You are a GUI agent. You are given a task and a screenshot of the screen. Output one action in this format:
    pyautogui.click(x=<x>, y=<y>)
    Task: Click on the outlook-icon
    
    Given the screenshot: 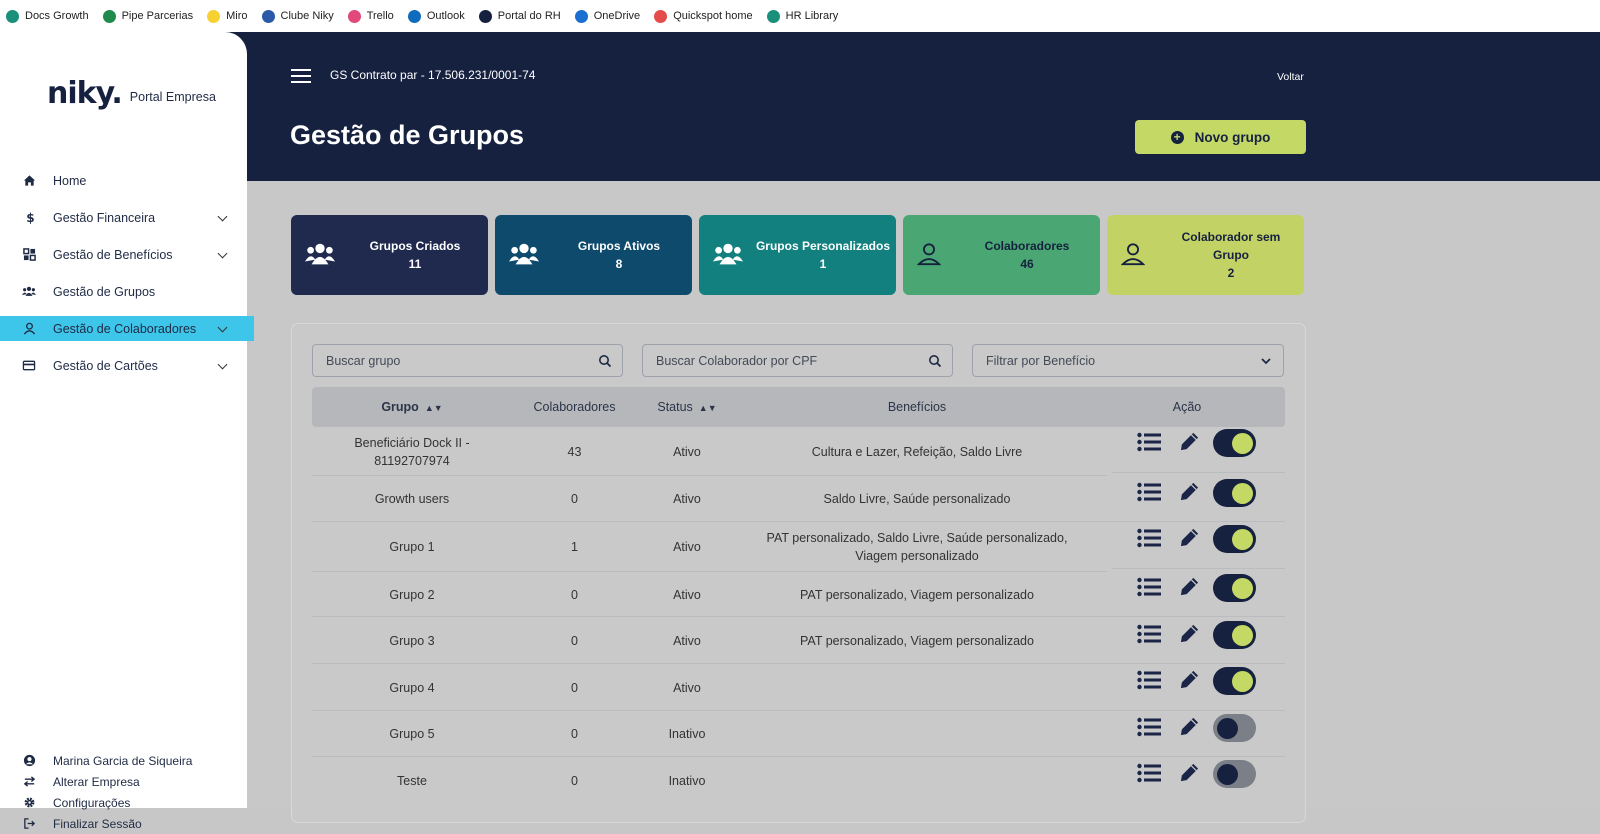 What is the action you would take?
    pyautogui.click(x=414, y=16)
    